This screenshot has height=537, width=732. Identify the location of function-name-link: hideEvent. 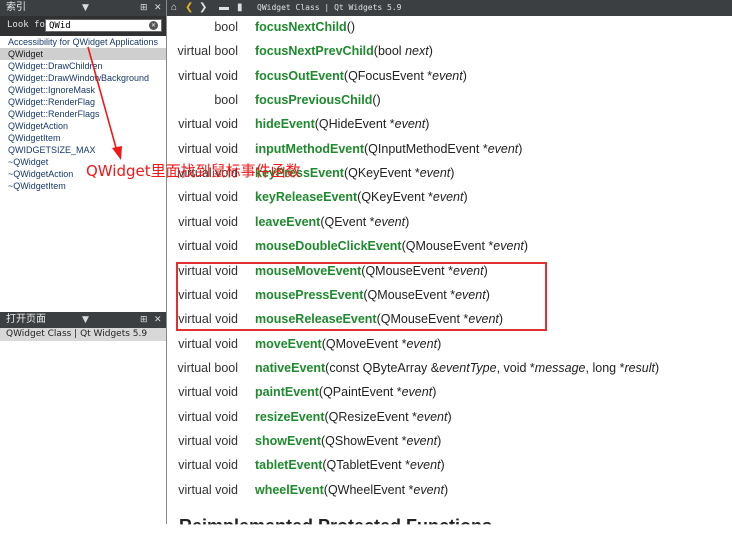
(285, 124).